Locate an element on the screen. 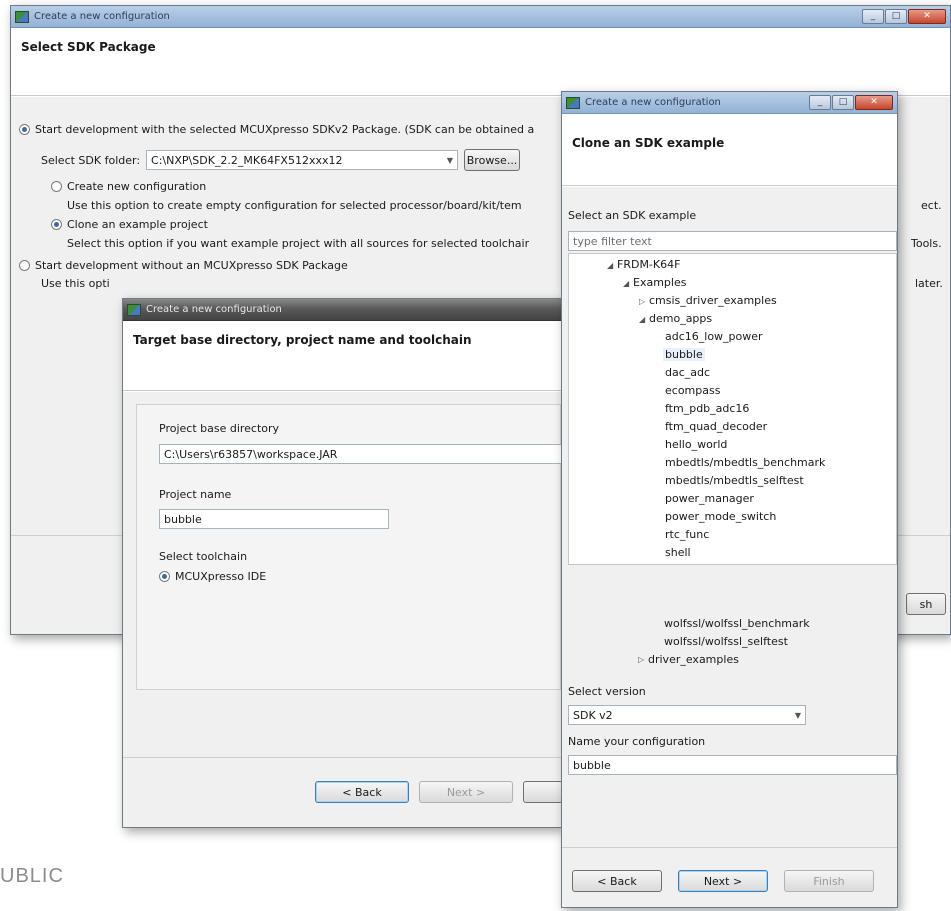  version-select: SDK v2 ▼ is located at coordinates (687, 715).